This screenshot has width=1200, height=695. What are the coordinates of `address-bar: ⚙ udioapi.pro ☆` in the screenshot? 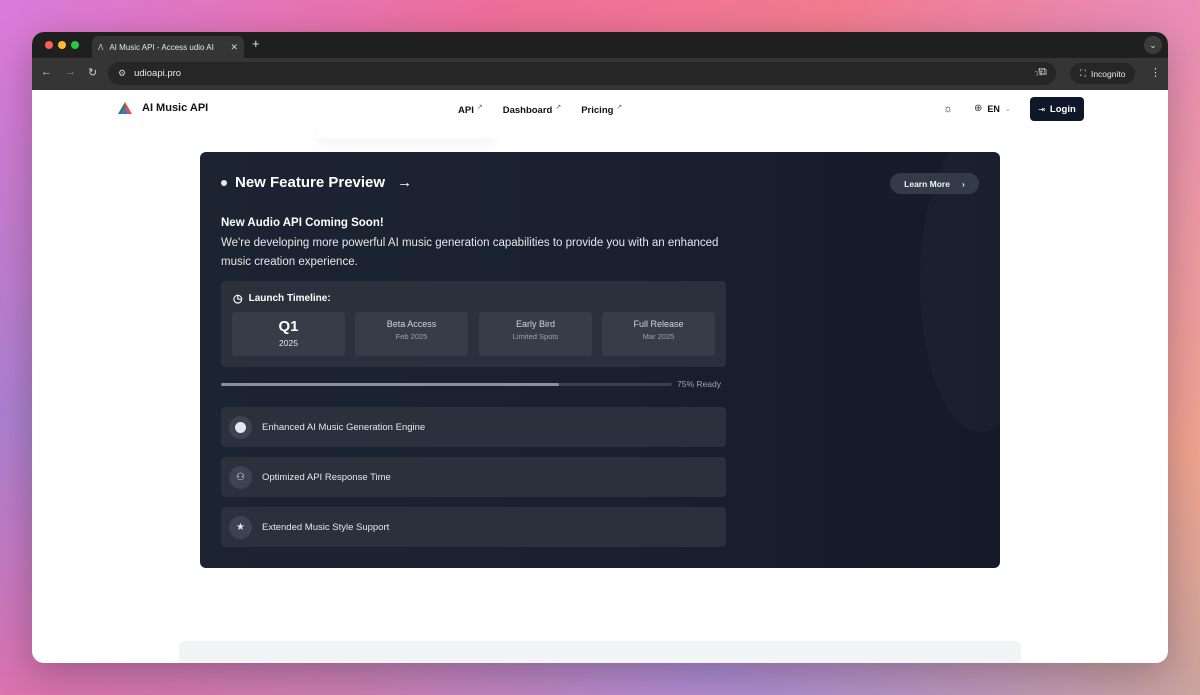 It's located at (582, 73).